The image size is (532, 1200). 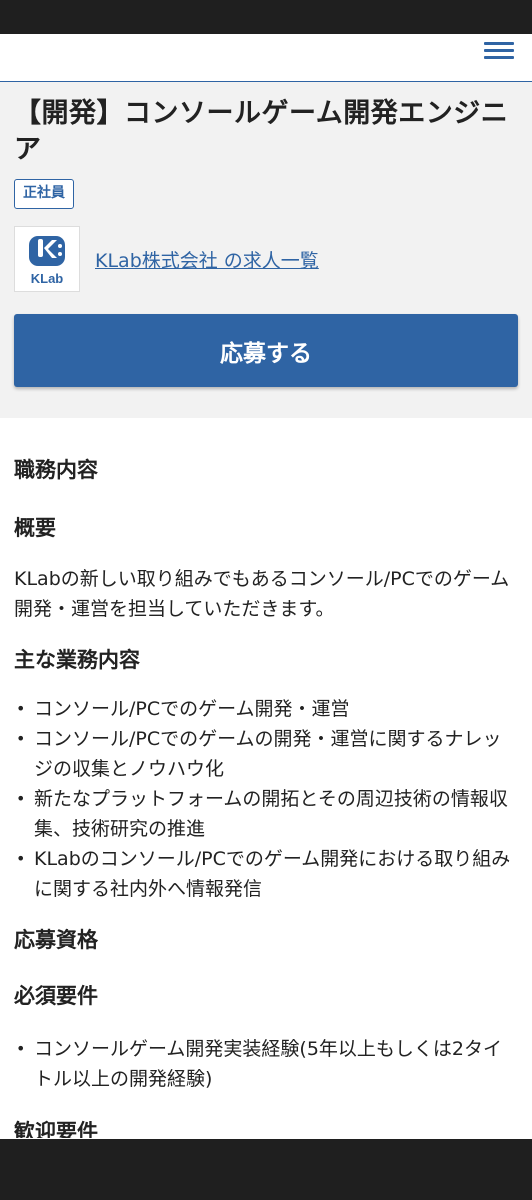 What do you see at coordinates (266, 754) in the screenshot?
I see `list-item: コンソール/PCでのゲームの開発・運営に関するナレッジの収集とノウハウ化` at bounding box center [266, 754].